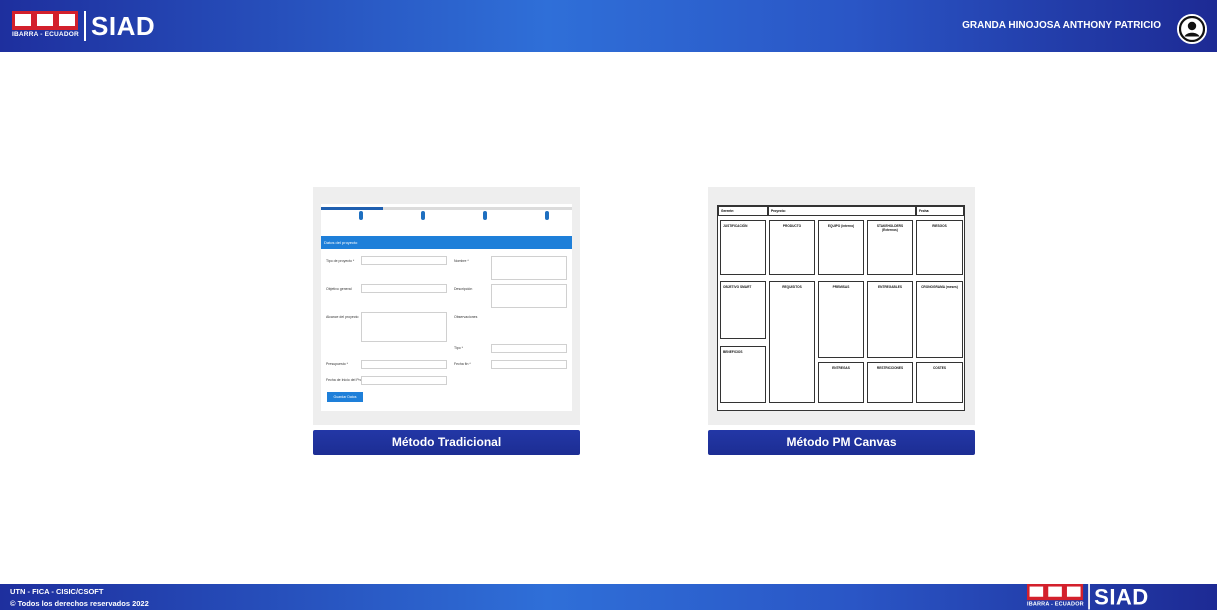  What do you see at coordinates (792, 342) in the screenshot?
I see `canvas-cell: REQUISITOS` at bounding box center [792, 342].